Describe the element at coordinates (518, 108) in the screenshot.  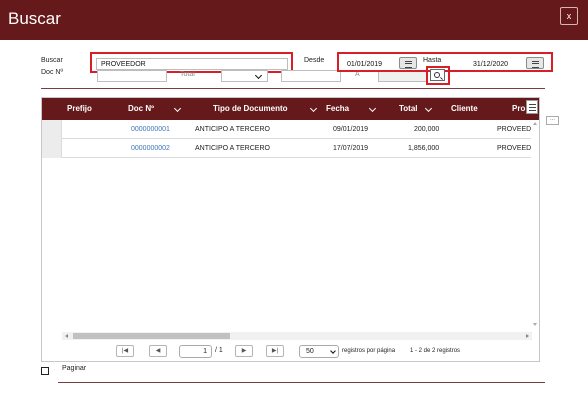
I see `col-pro: Pro` at that location.